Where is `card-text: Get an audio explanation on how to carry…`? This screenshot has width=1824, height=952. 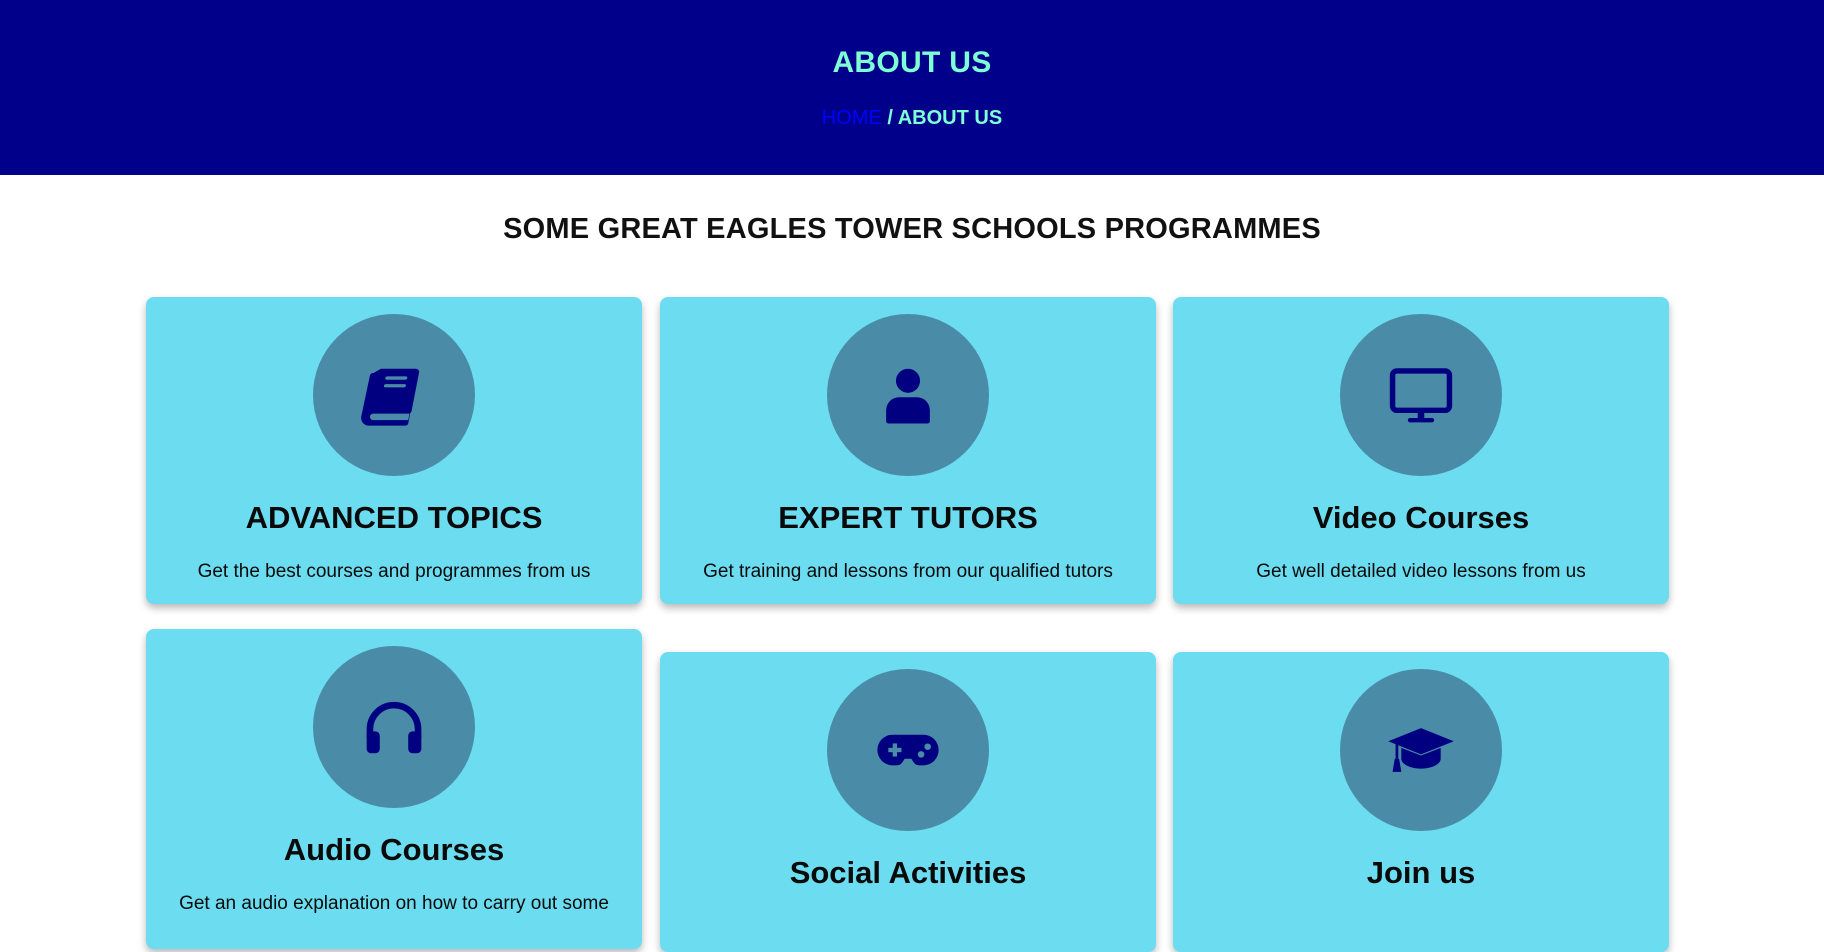 card-text: Get an audio explanation on how to carry… is located at coordinates (394, 903).